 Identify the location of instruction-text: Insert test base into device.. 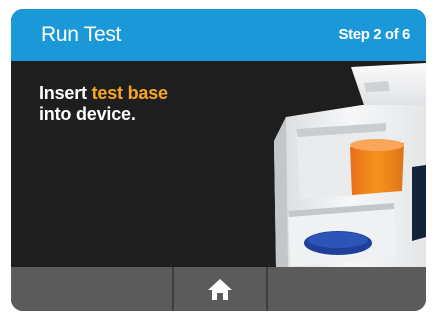
(103, 104).